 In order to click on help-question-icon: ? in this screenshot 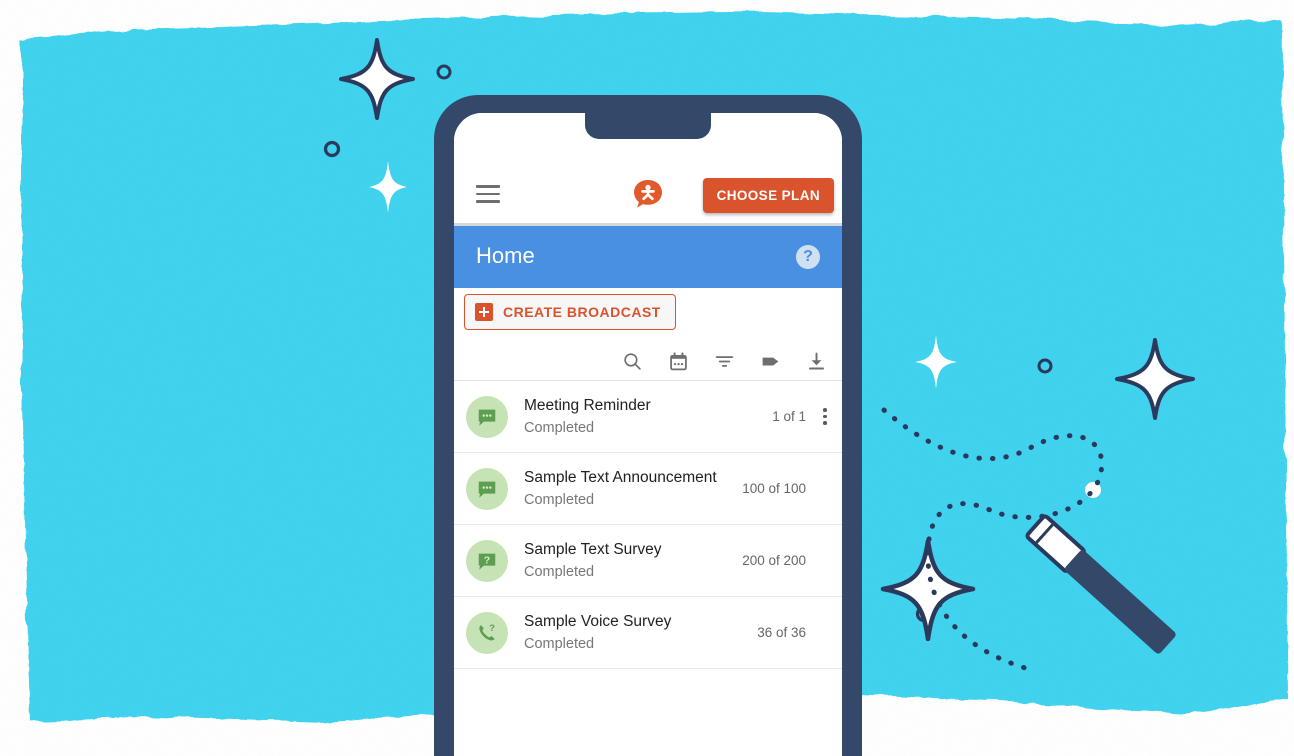, I will do `click(808, 257)`.